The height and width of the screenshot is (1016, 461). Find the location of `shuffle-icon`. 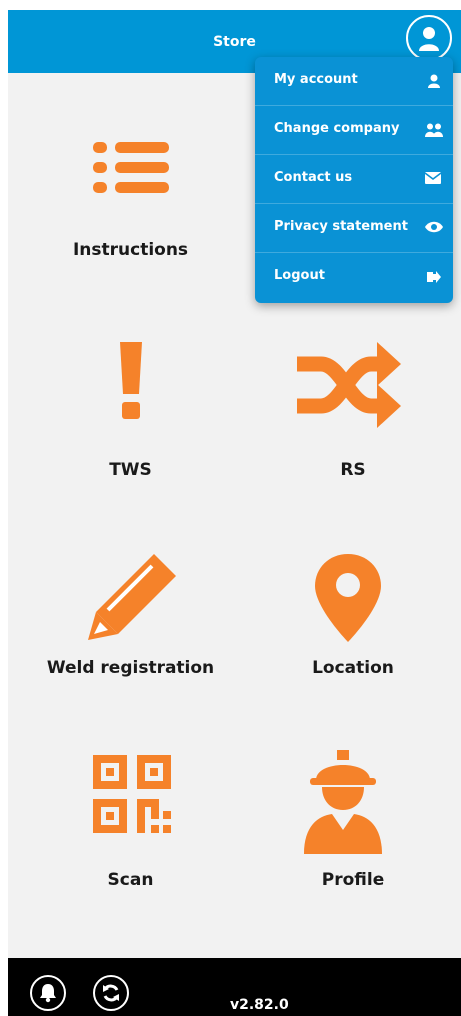

shuffle-icon is located at coordinates (349, 385).